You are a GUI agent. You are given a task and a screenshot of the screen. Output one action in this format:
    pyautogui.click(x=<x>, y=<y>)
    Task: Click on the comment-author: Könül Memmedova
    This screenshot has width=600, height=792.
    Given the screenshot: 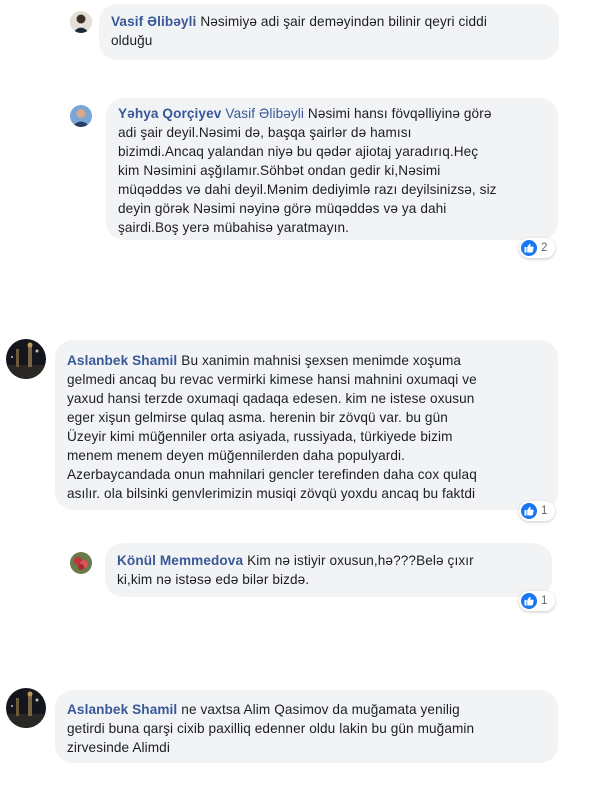 What is the action you would take?
    pyautogui.click(x=180, y=560)
    